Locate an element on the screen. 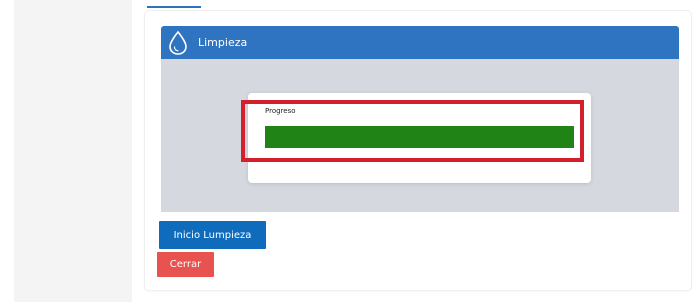 Image resolution: width=697 pixels, height=302 pixels. progress-highlight-box is located at coordinates (412, 131).